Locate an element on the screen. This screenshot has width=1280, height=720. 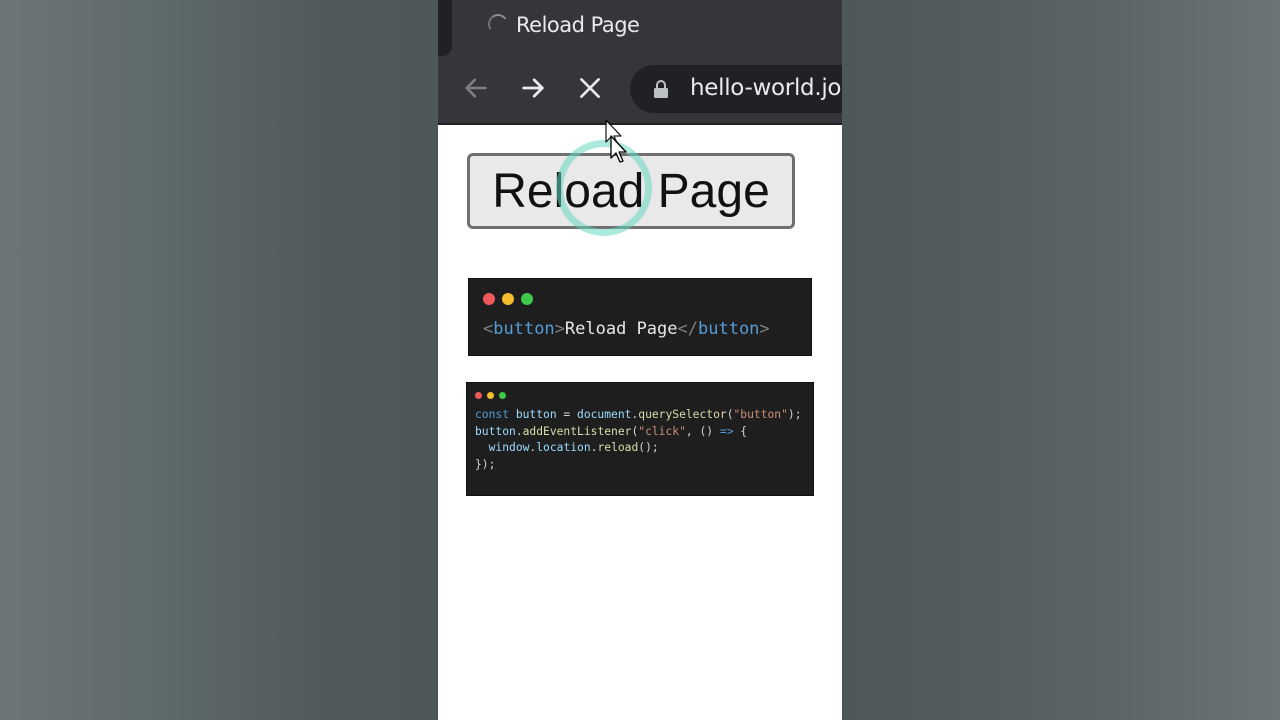
code-token: Reload Page is located at coordinates (621, 329).